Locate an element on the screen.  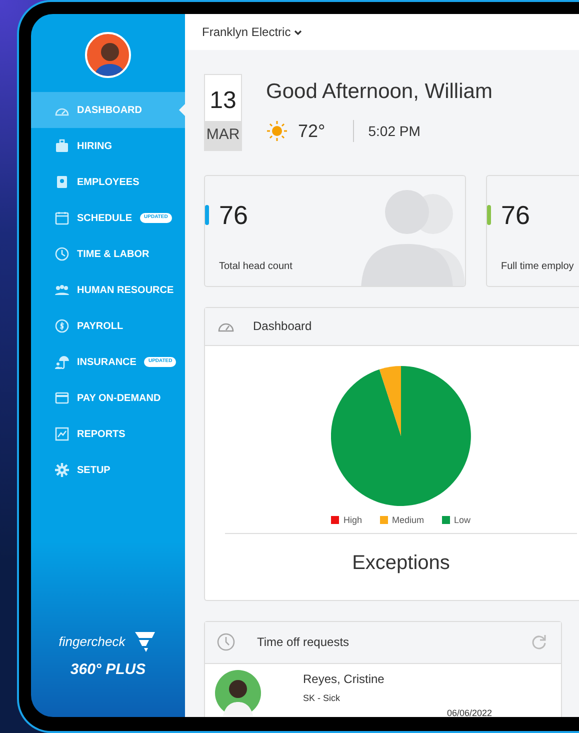
nav-label: SETUP is located at coordinates (93, 471).